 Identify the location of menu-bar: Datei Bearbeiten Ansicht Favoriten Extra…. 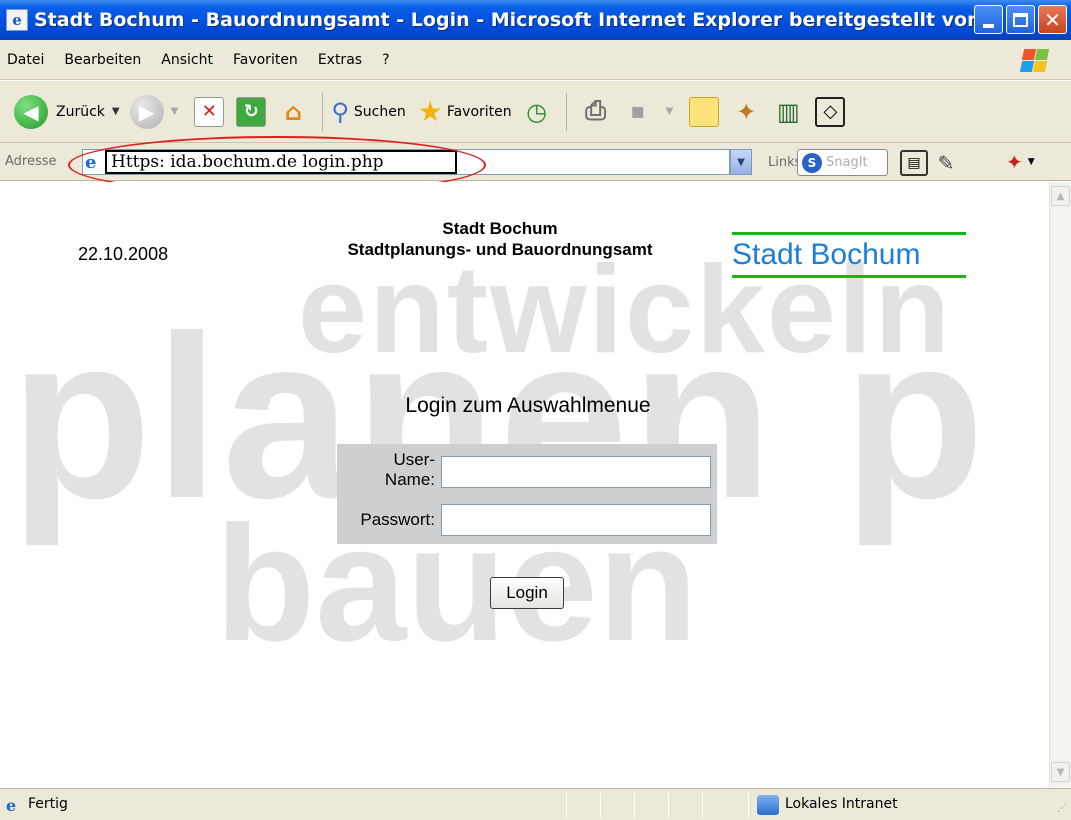
(535, 60).